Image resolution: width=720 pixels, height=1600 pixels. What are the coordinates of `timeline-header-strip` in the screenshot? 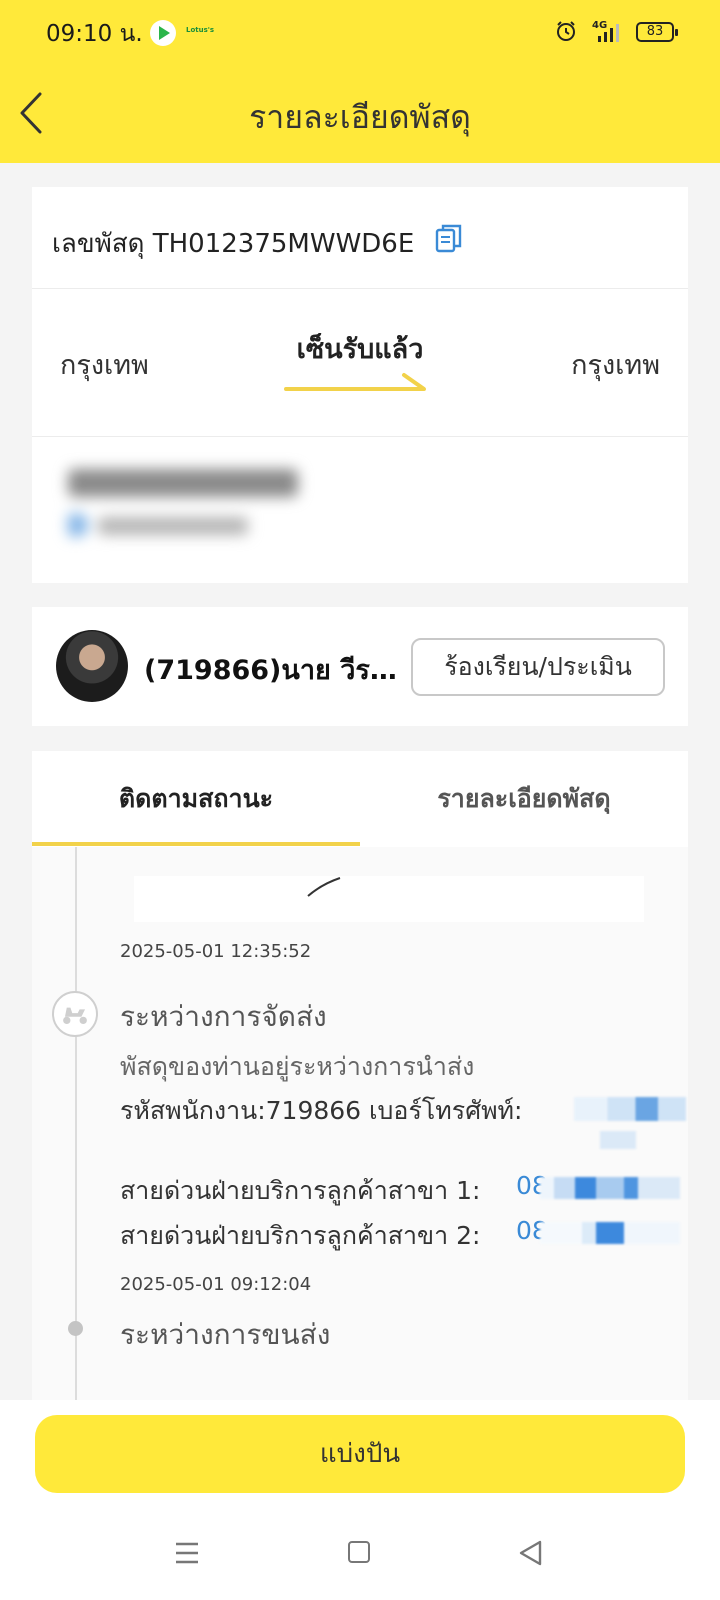 It's located at (389, 899).